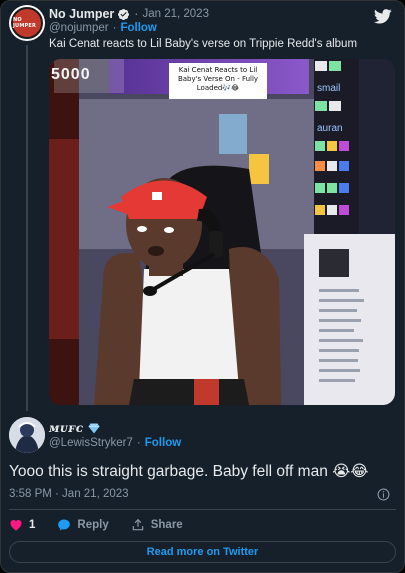 Image resolution: width=405 pixels, height=573 pixels. I want to click on chat-line-2: auran, so click(330, 128).